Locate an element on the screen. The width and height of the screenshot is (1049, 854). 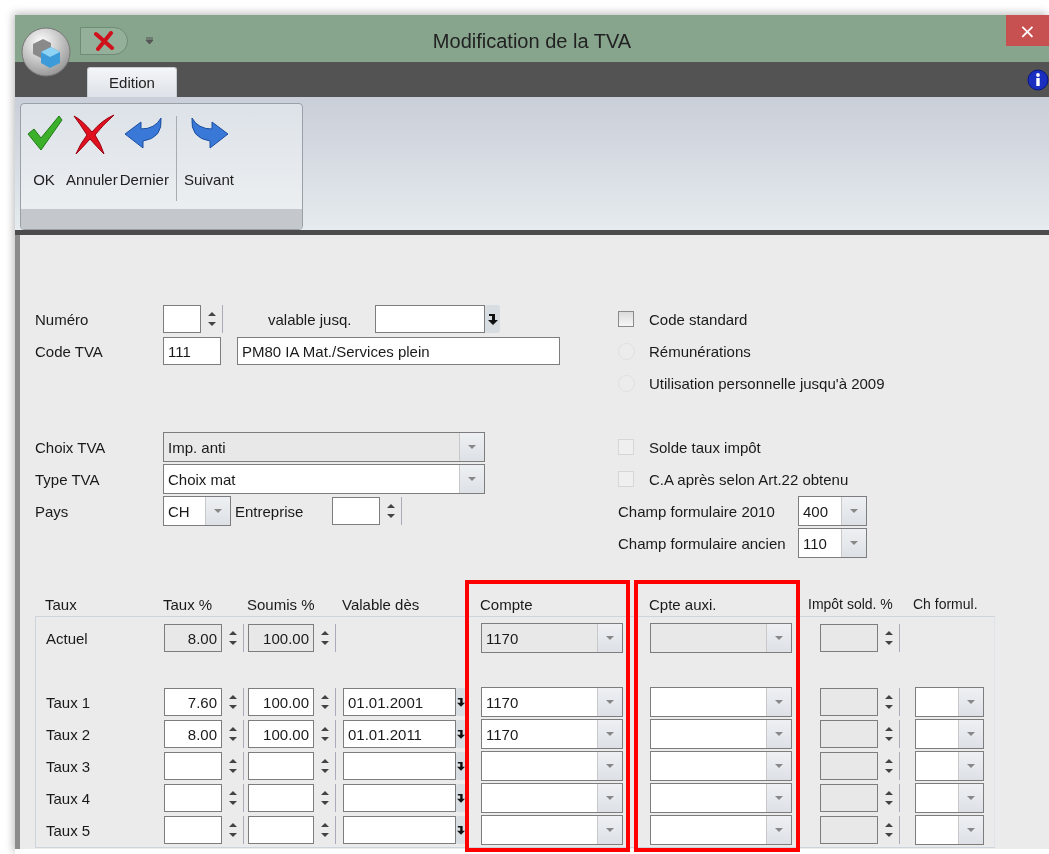
field-label: Pays is located at coordinates (52, 511).